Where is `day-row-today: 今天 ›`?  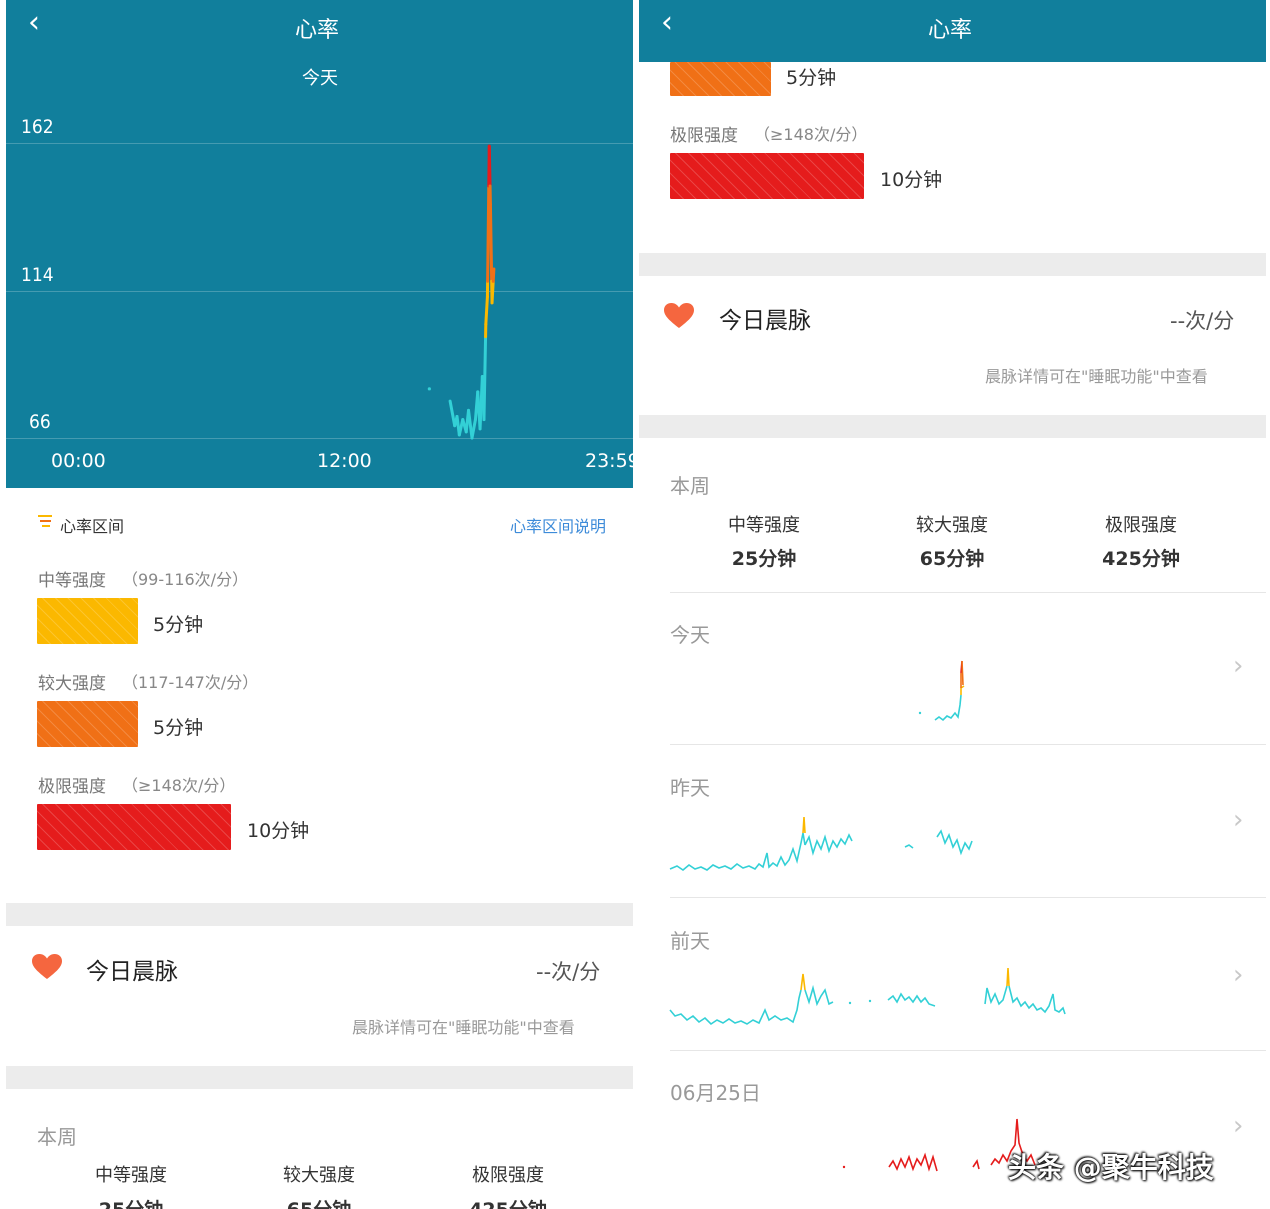
day-row-today: 今天 › is located at coordinates (952, 668).